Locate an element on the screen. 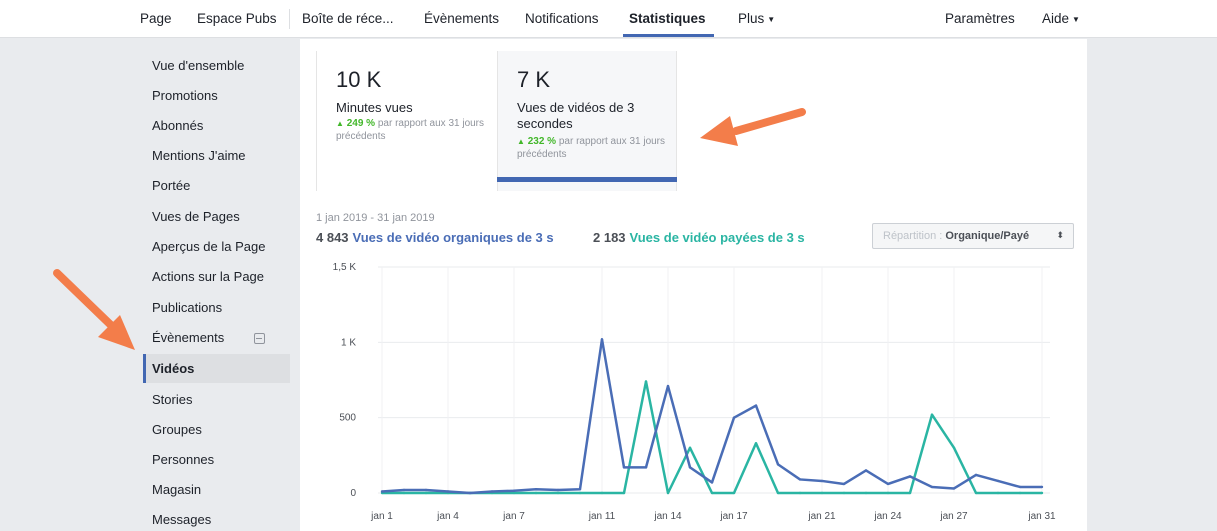  annotation-arrow-metric is located at coordinates (753, 127).